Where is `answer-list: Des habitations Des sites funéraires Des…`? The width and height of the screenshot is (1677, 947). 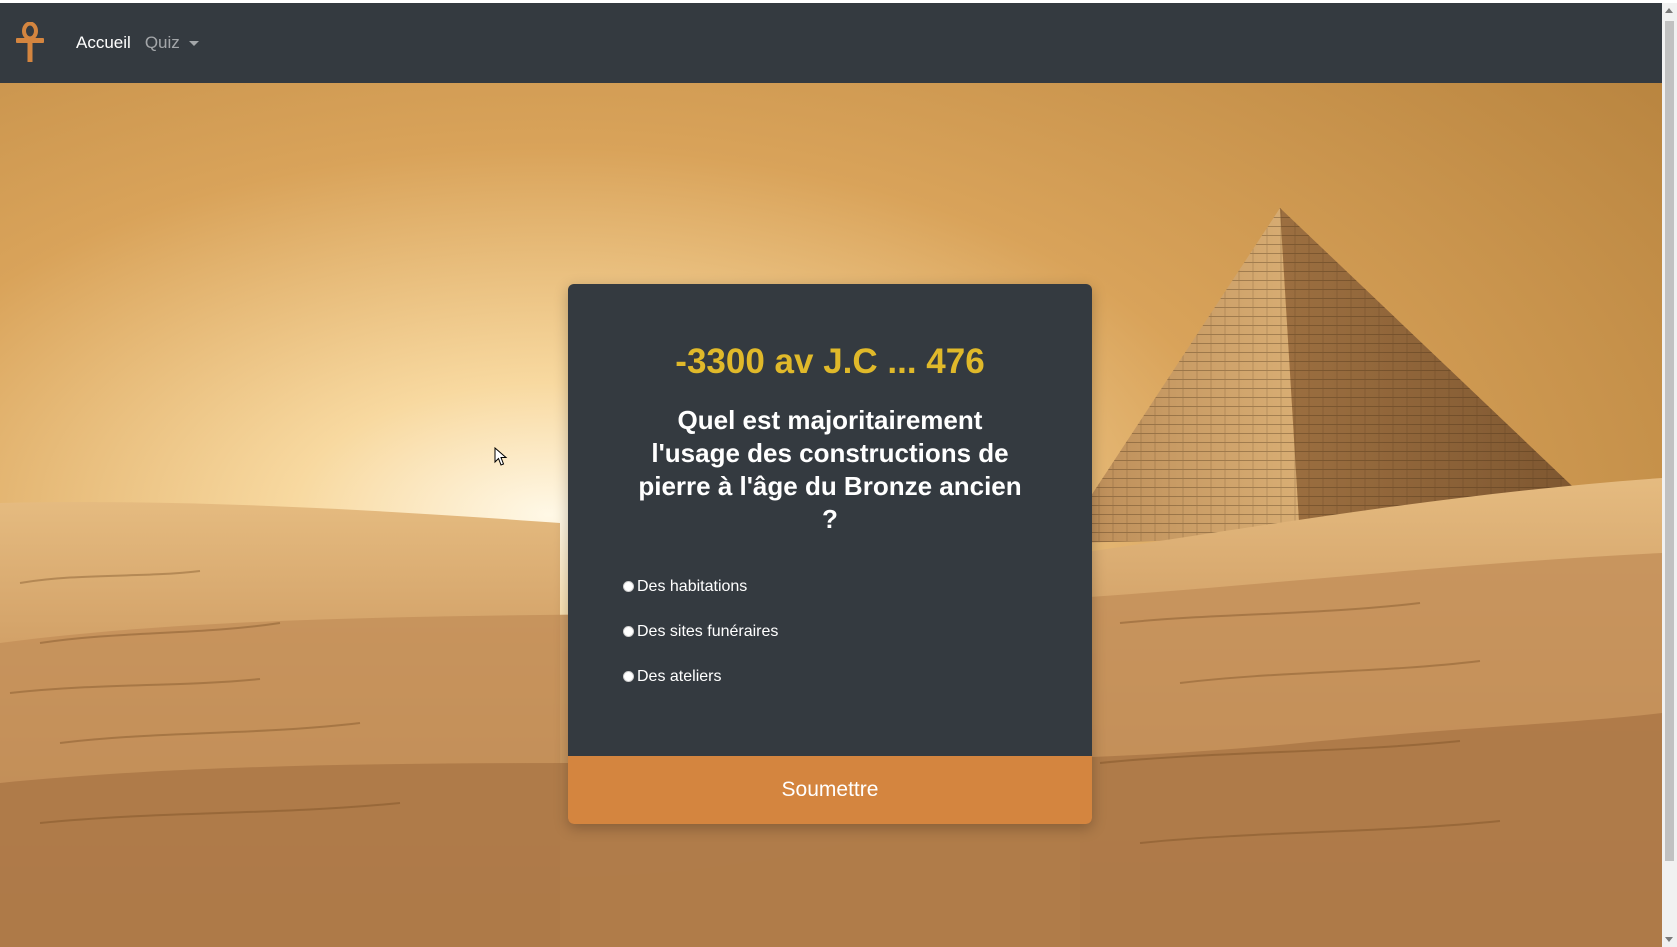 answer-list: Des habitations Des sites funéraires Des… is located at coordinates (700, 631).